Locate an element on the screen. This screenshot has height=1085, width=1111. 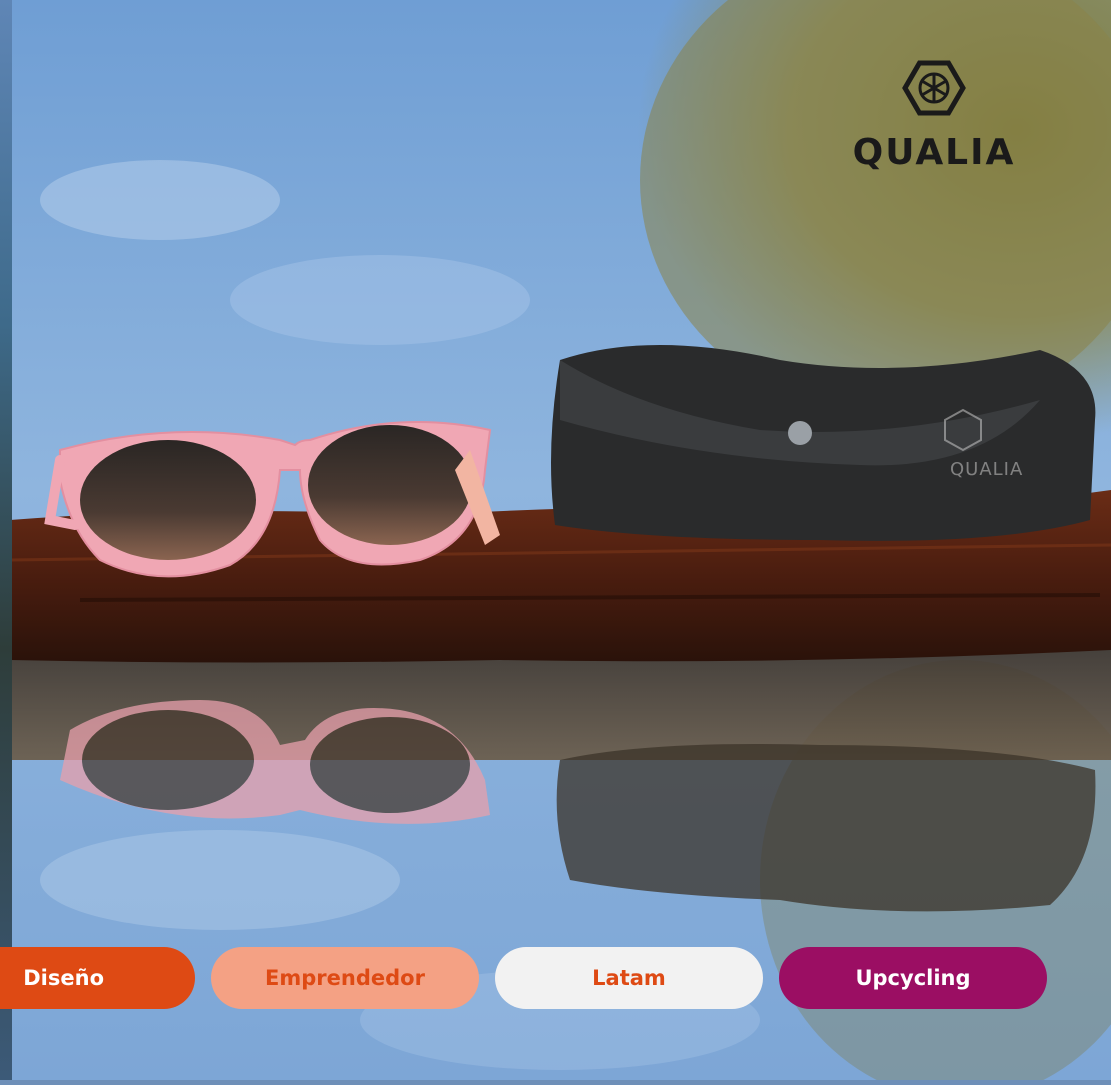
tag-upcycling: Upcycling is located at coordinates (913, 978).